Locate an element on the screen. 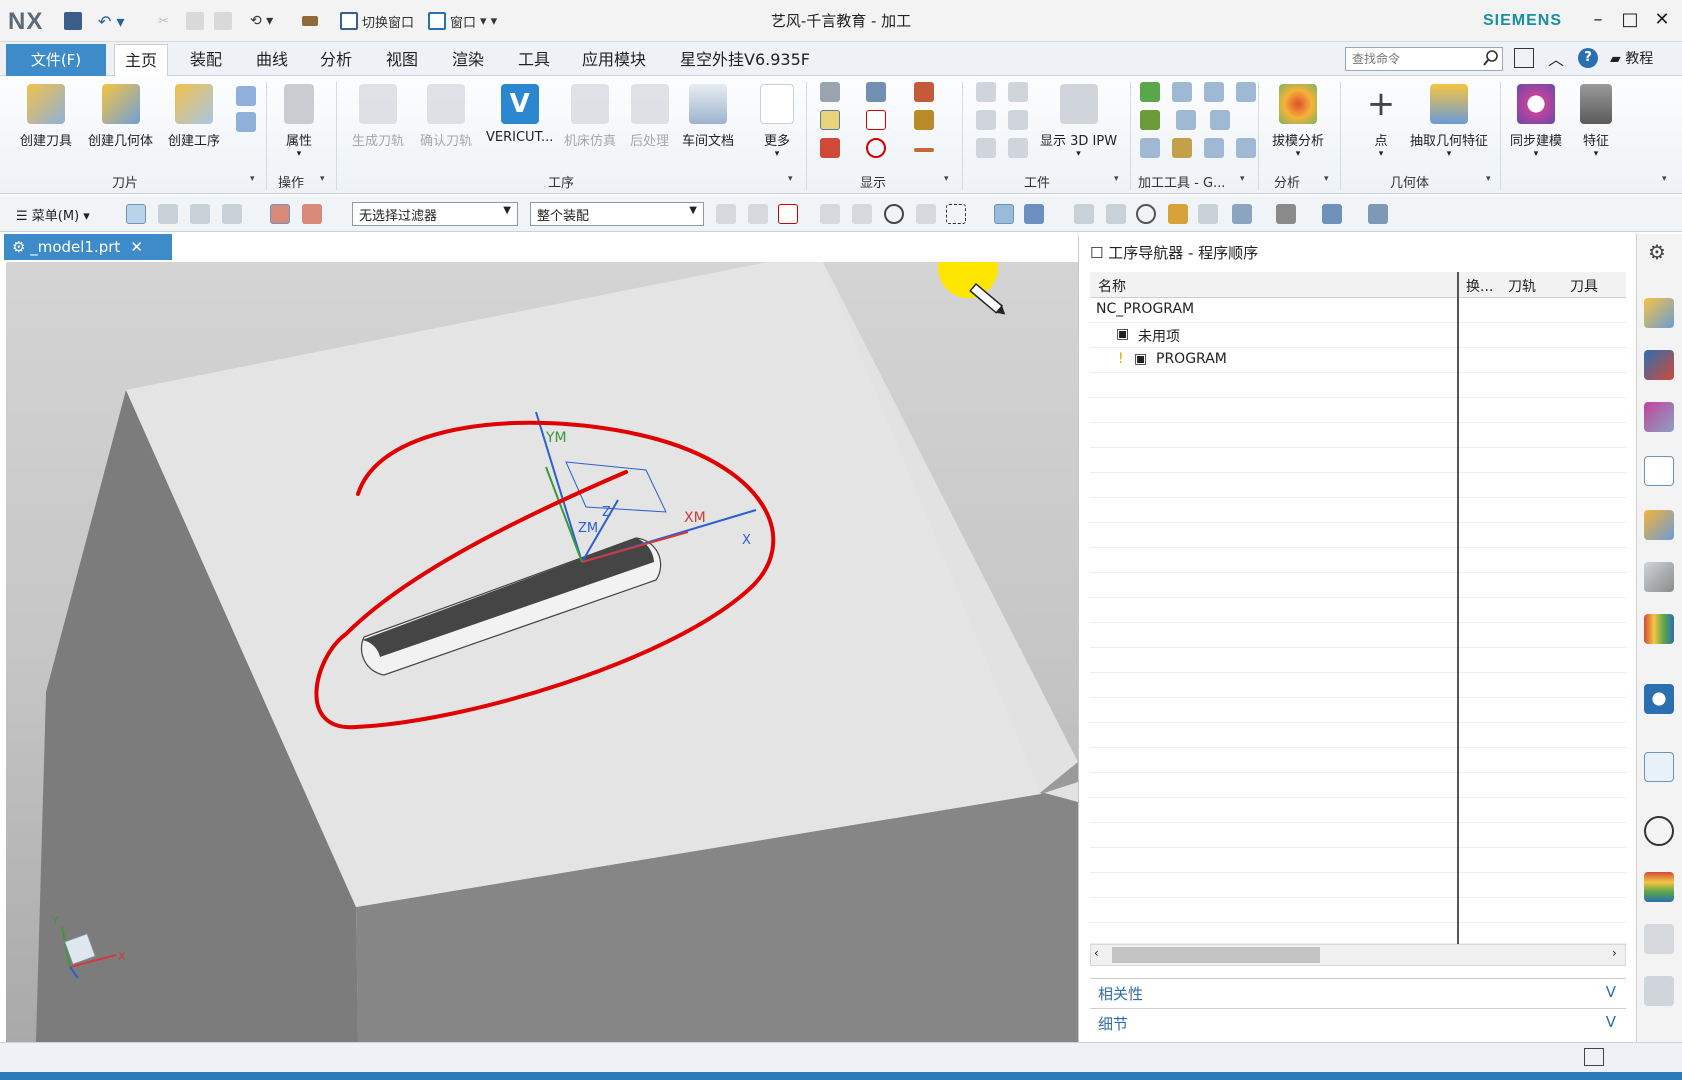 Image resolution: width=1682 pixels, height=1080 pixels. details-panel: 细节 V is located at coordinates (1358, 1022).